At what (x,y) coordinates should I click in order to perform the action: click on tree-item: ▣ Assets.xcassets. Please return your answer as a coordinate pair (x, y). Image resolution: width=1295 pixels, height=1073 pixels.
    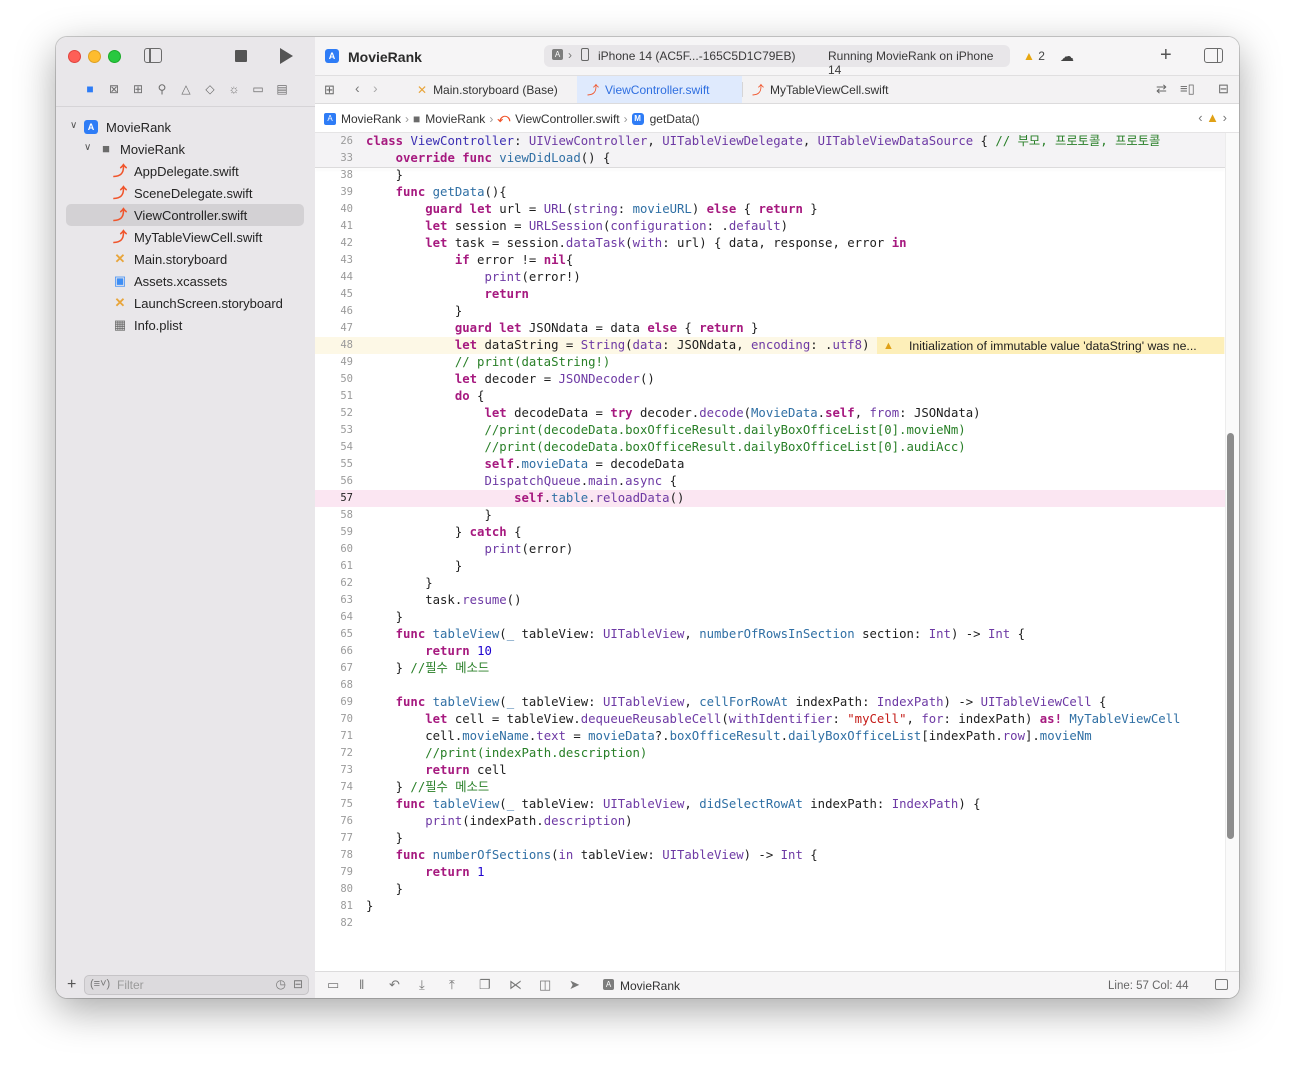
    Looking at the image, I should click on (185, 281).